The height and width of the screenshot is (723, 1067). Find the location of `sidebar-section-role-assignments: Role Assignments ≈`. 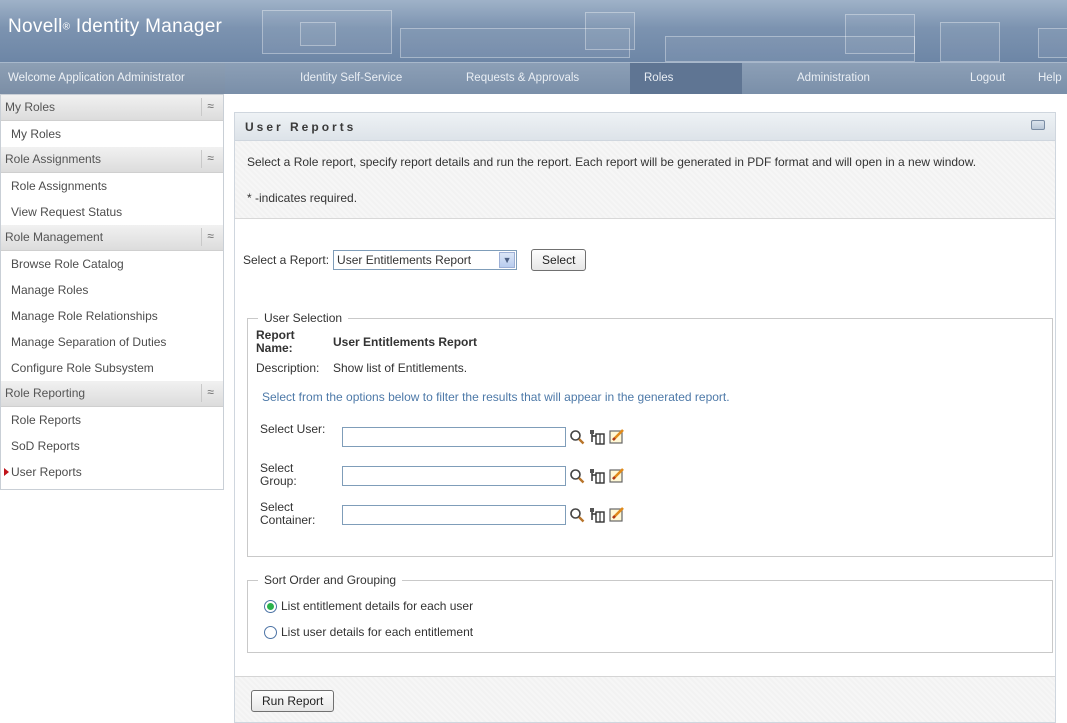

sidebar-section-role-assignments: Role Assignments ≈ is located at coordinates (112, 160).